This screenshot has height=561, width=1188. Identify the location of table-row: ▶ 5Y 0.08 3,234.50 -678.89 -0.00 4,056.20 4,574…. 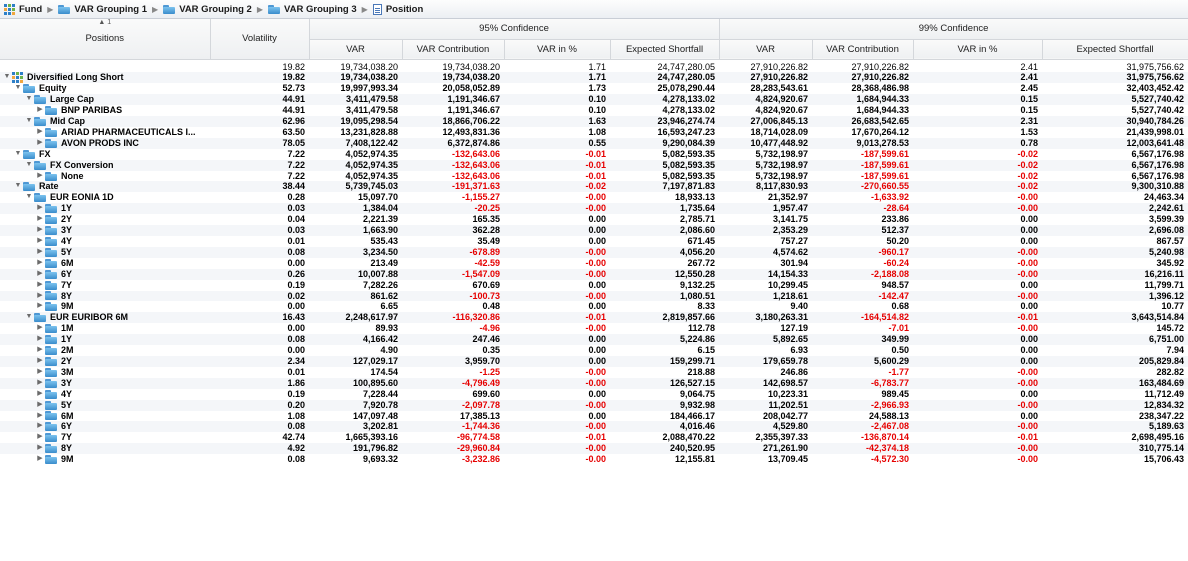
(594, 252).